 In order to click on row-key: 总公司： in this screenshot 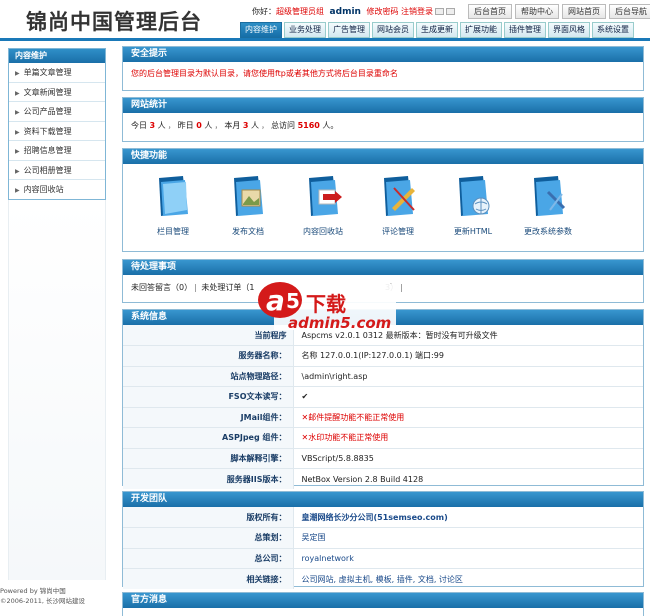, I will do `click(208, 558)`.